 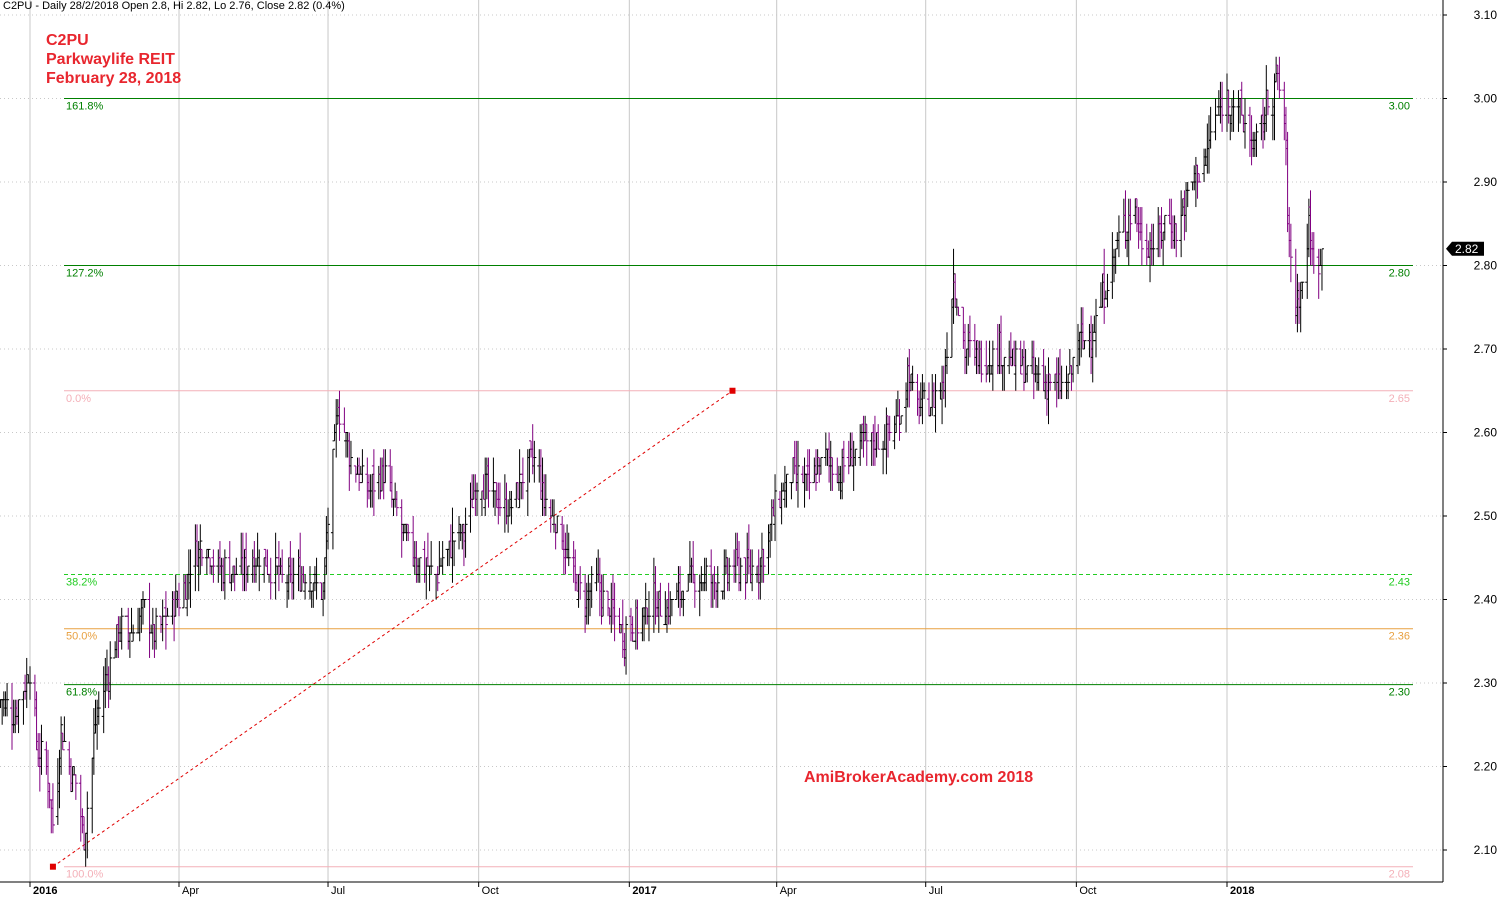 I want to click on chart-title-symbol: C2PU, so click(x=67, y=40).